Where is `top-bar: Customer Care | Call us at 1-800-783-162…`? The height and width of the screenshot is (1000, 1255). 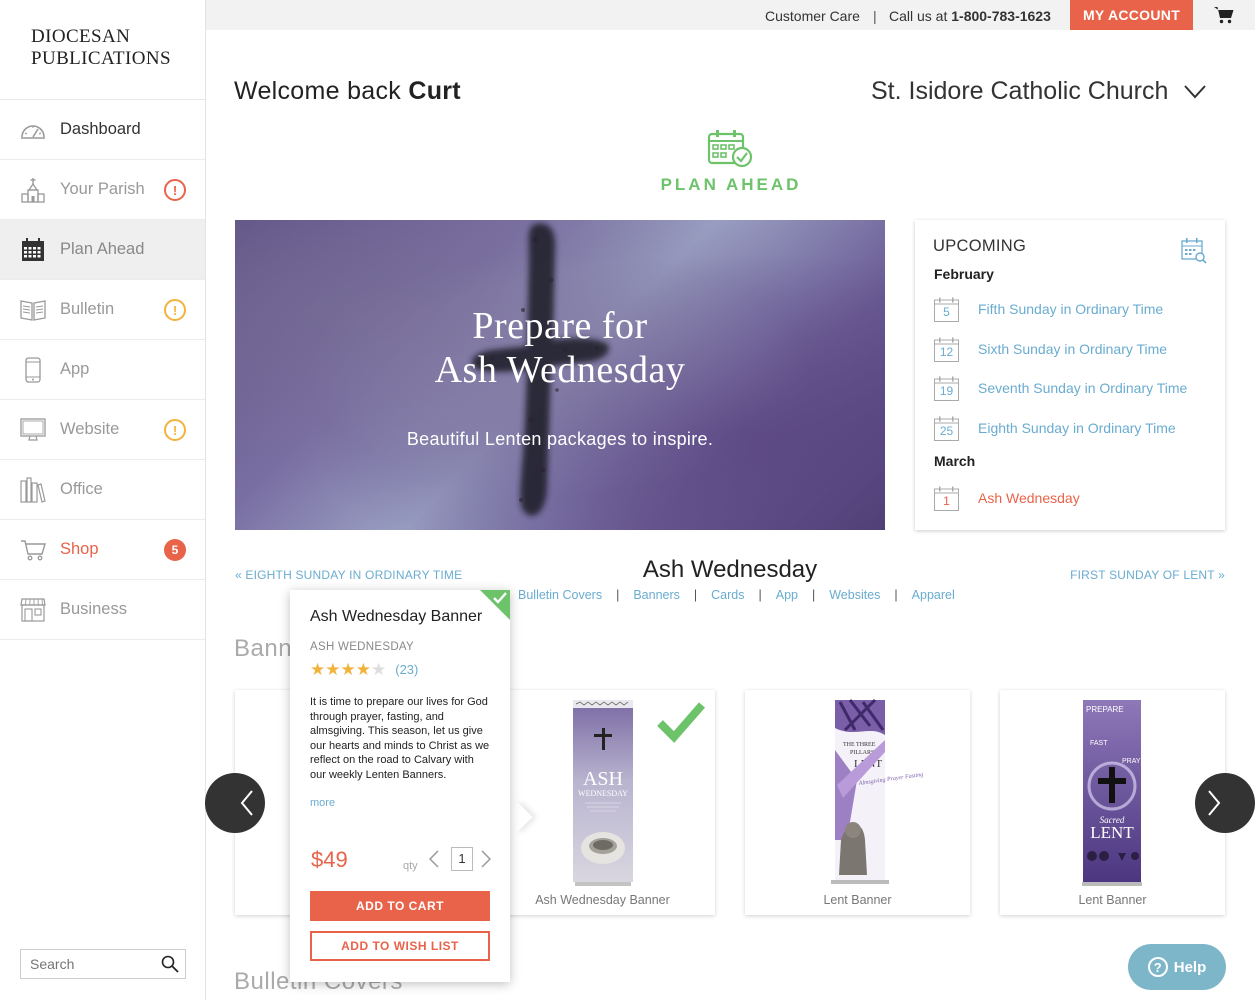 top-bar: Customer Care | Call us at 1-800-783-162… is located at coordinates (730, 15).